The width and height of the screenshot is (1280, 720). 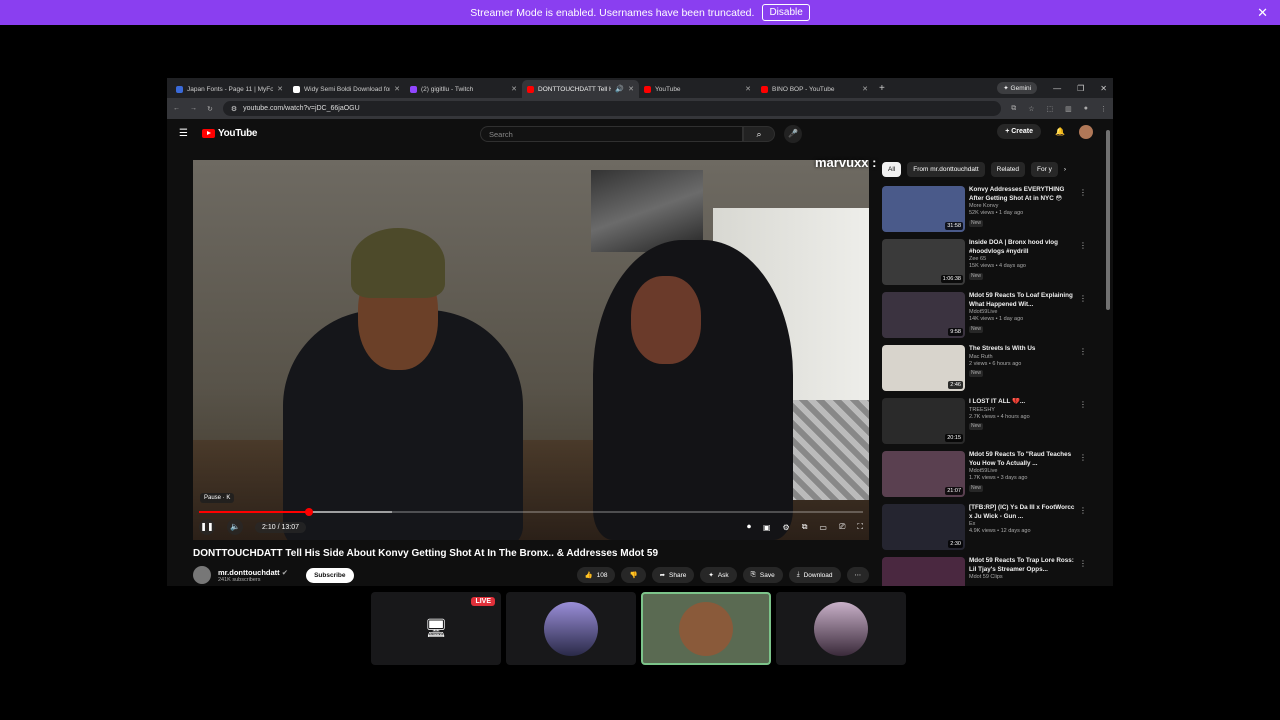 What do you see at coordinates (1024, 206) in the screenshot?
I see `recommendation-channel: More Konvy` at bounding box center [1024, 206].